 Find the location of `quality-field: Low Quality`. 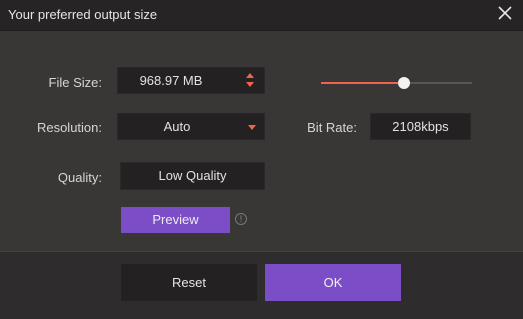

quality-field: Low Quality is located at coordinates (192, 176).